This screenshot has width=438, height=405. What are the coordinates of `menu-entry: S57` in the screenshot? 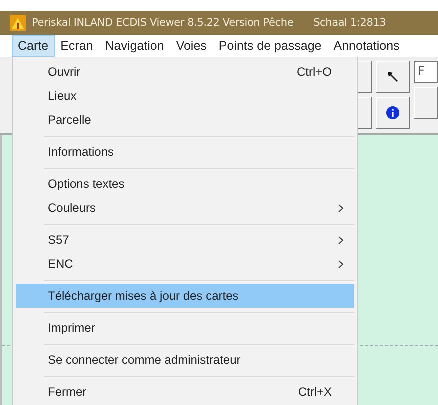 It's located at (185, 240).